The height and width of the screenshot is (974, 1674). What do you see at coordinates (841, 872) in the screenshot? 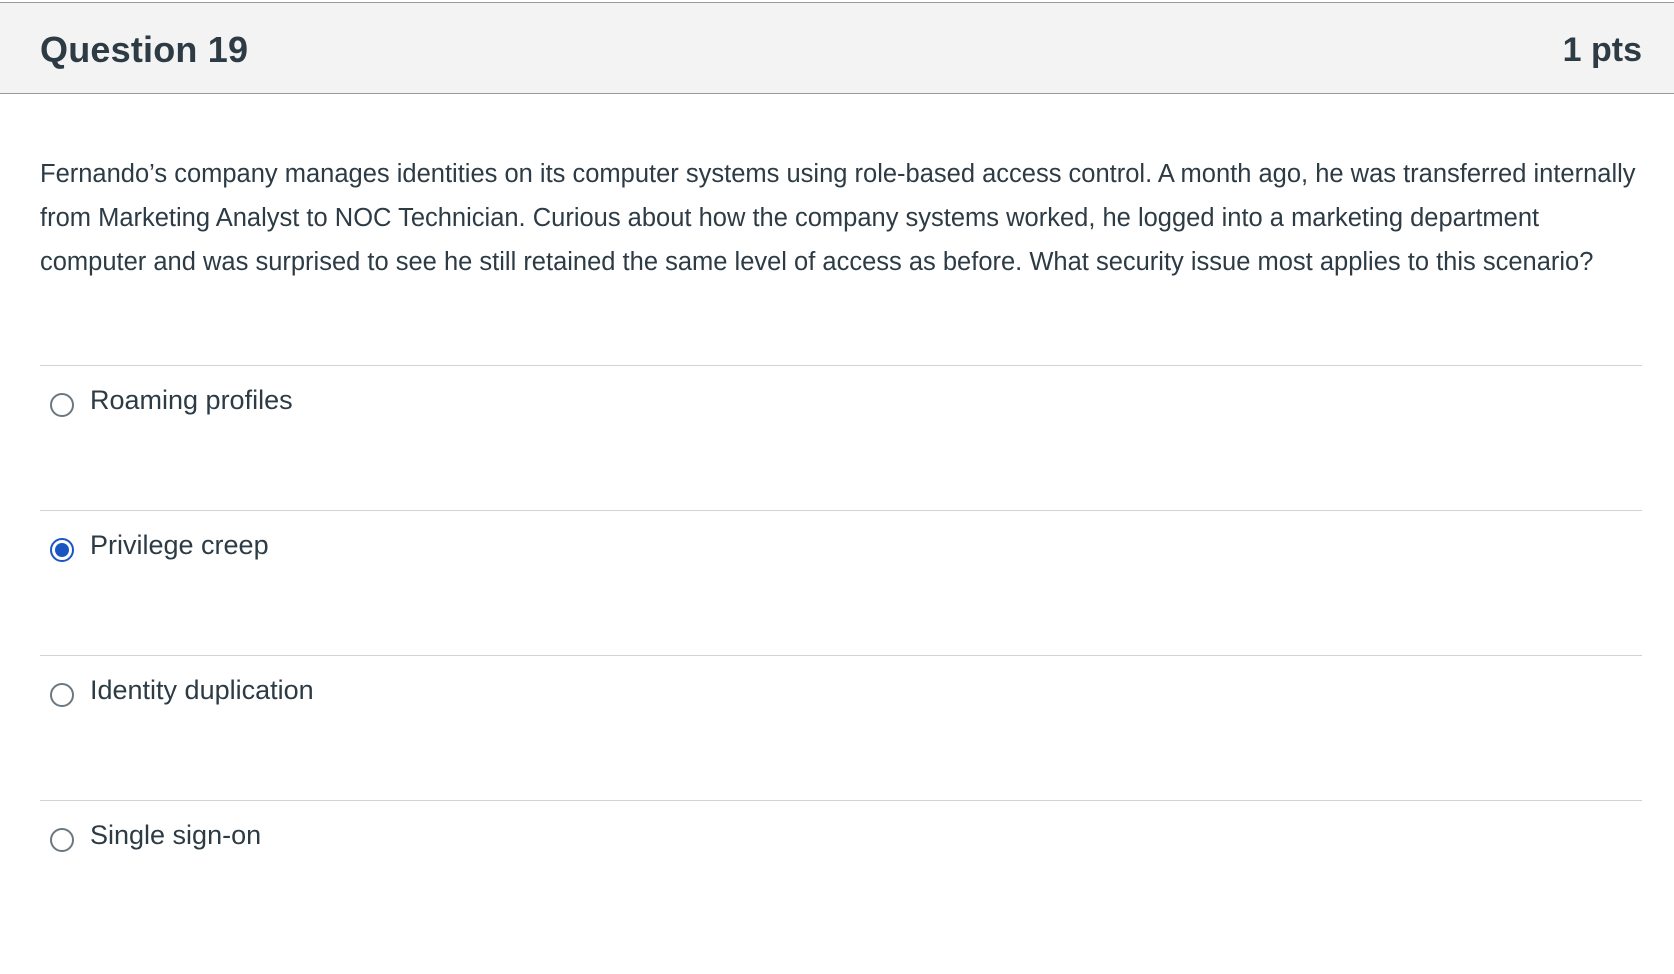
I see `answer-option-single-sign-on: Single sign-on` at bounding box center [841, 872].